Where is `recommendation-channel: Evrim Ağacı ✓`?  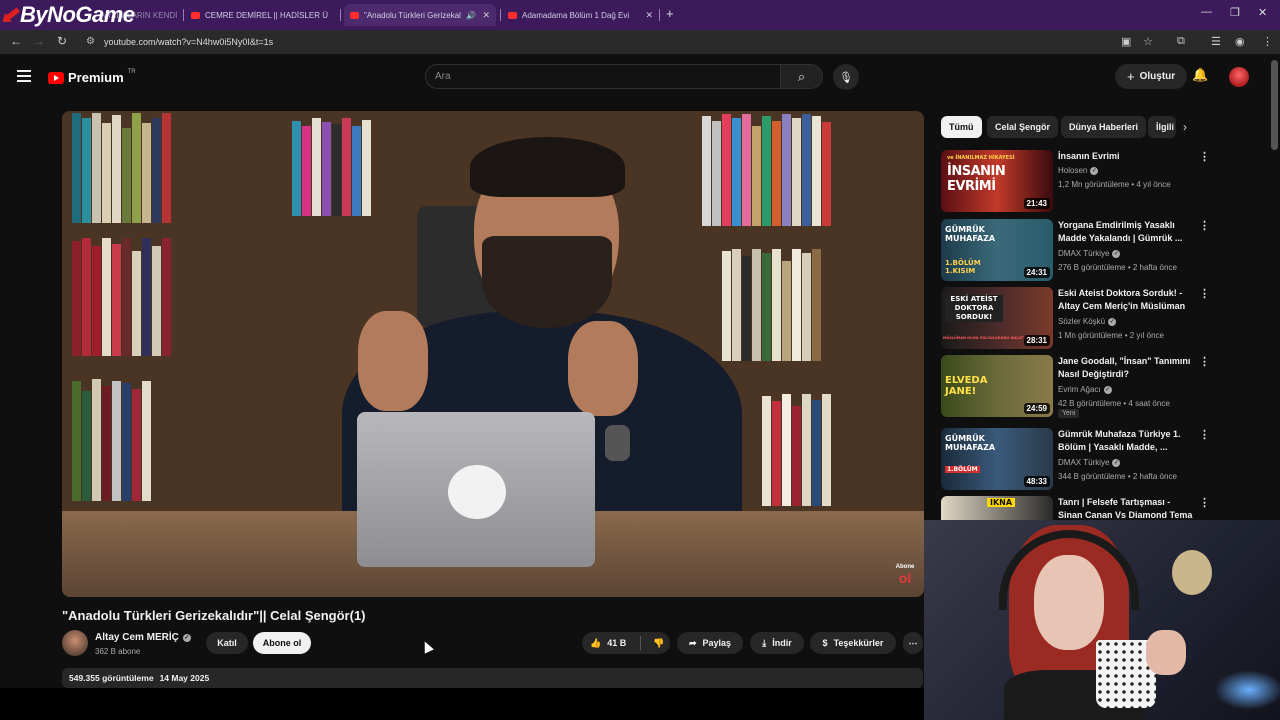 recommendation-channel: Evrim Ağacı ✓ is located at coordinates (1085, 389).